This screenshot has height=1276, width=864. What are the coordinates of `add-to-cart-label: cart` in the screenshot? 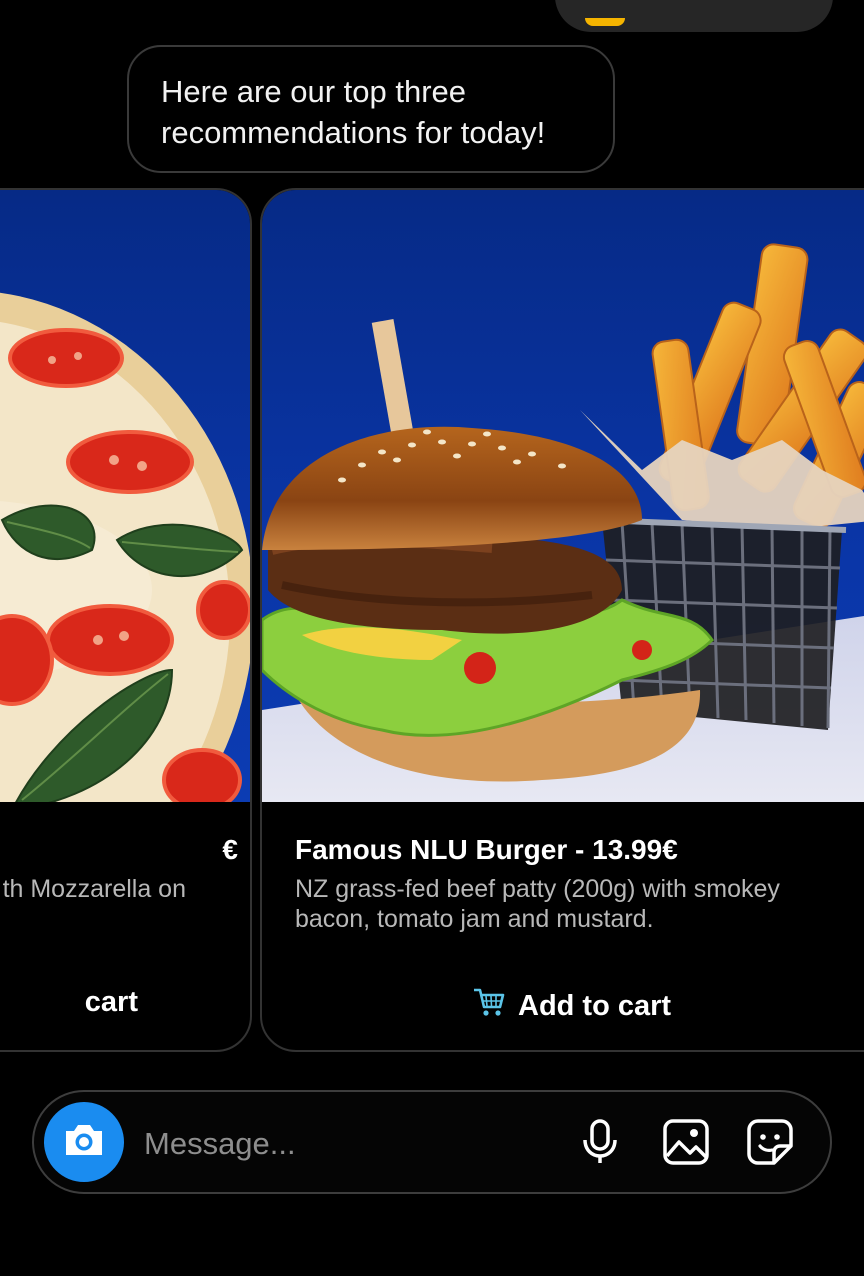 It's located at (111, 1002).